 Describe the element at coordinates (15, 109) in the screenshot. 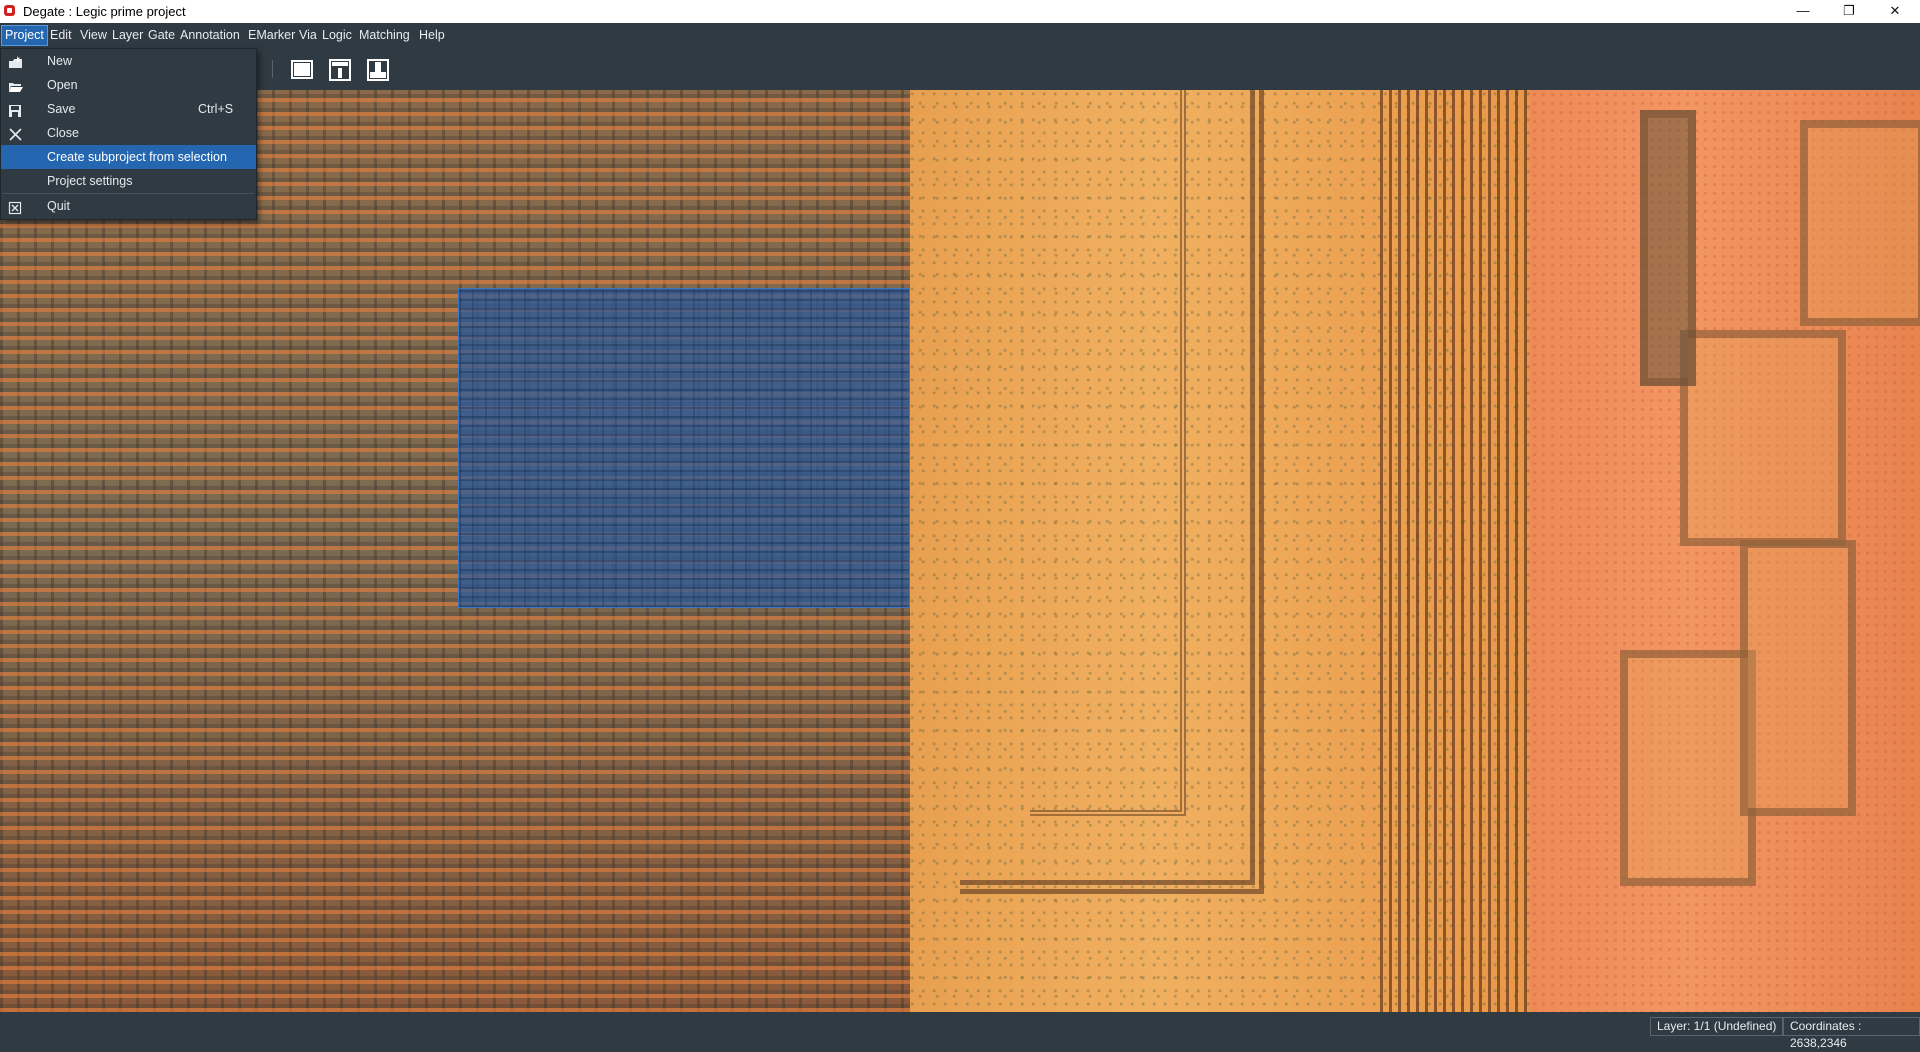

I see `save-icon` at that location.